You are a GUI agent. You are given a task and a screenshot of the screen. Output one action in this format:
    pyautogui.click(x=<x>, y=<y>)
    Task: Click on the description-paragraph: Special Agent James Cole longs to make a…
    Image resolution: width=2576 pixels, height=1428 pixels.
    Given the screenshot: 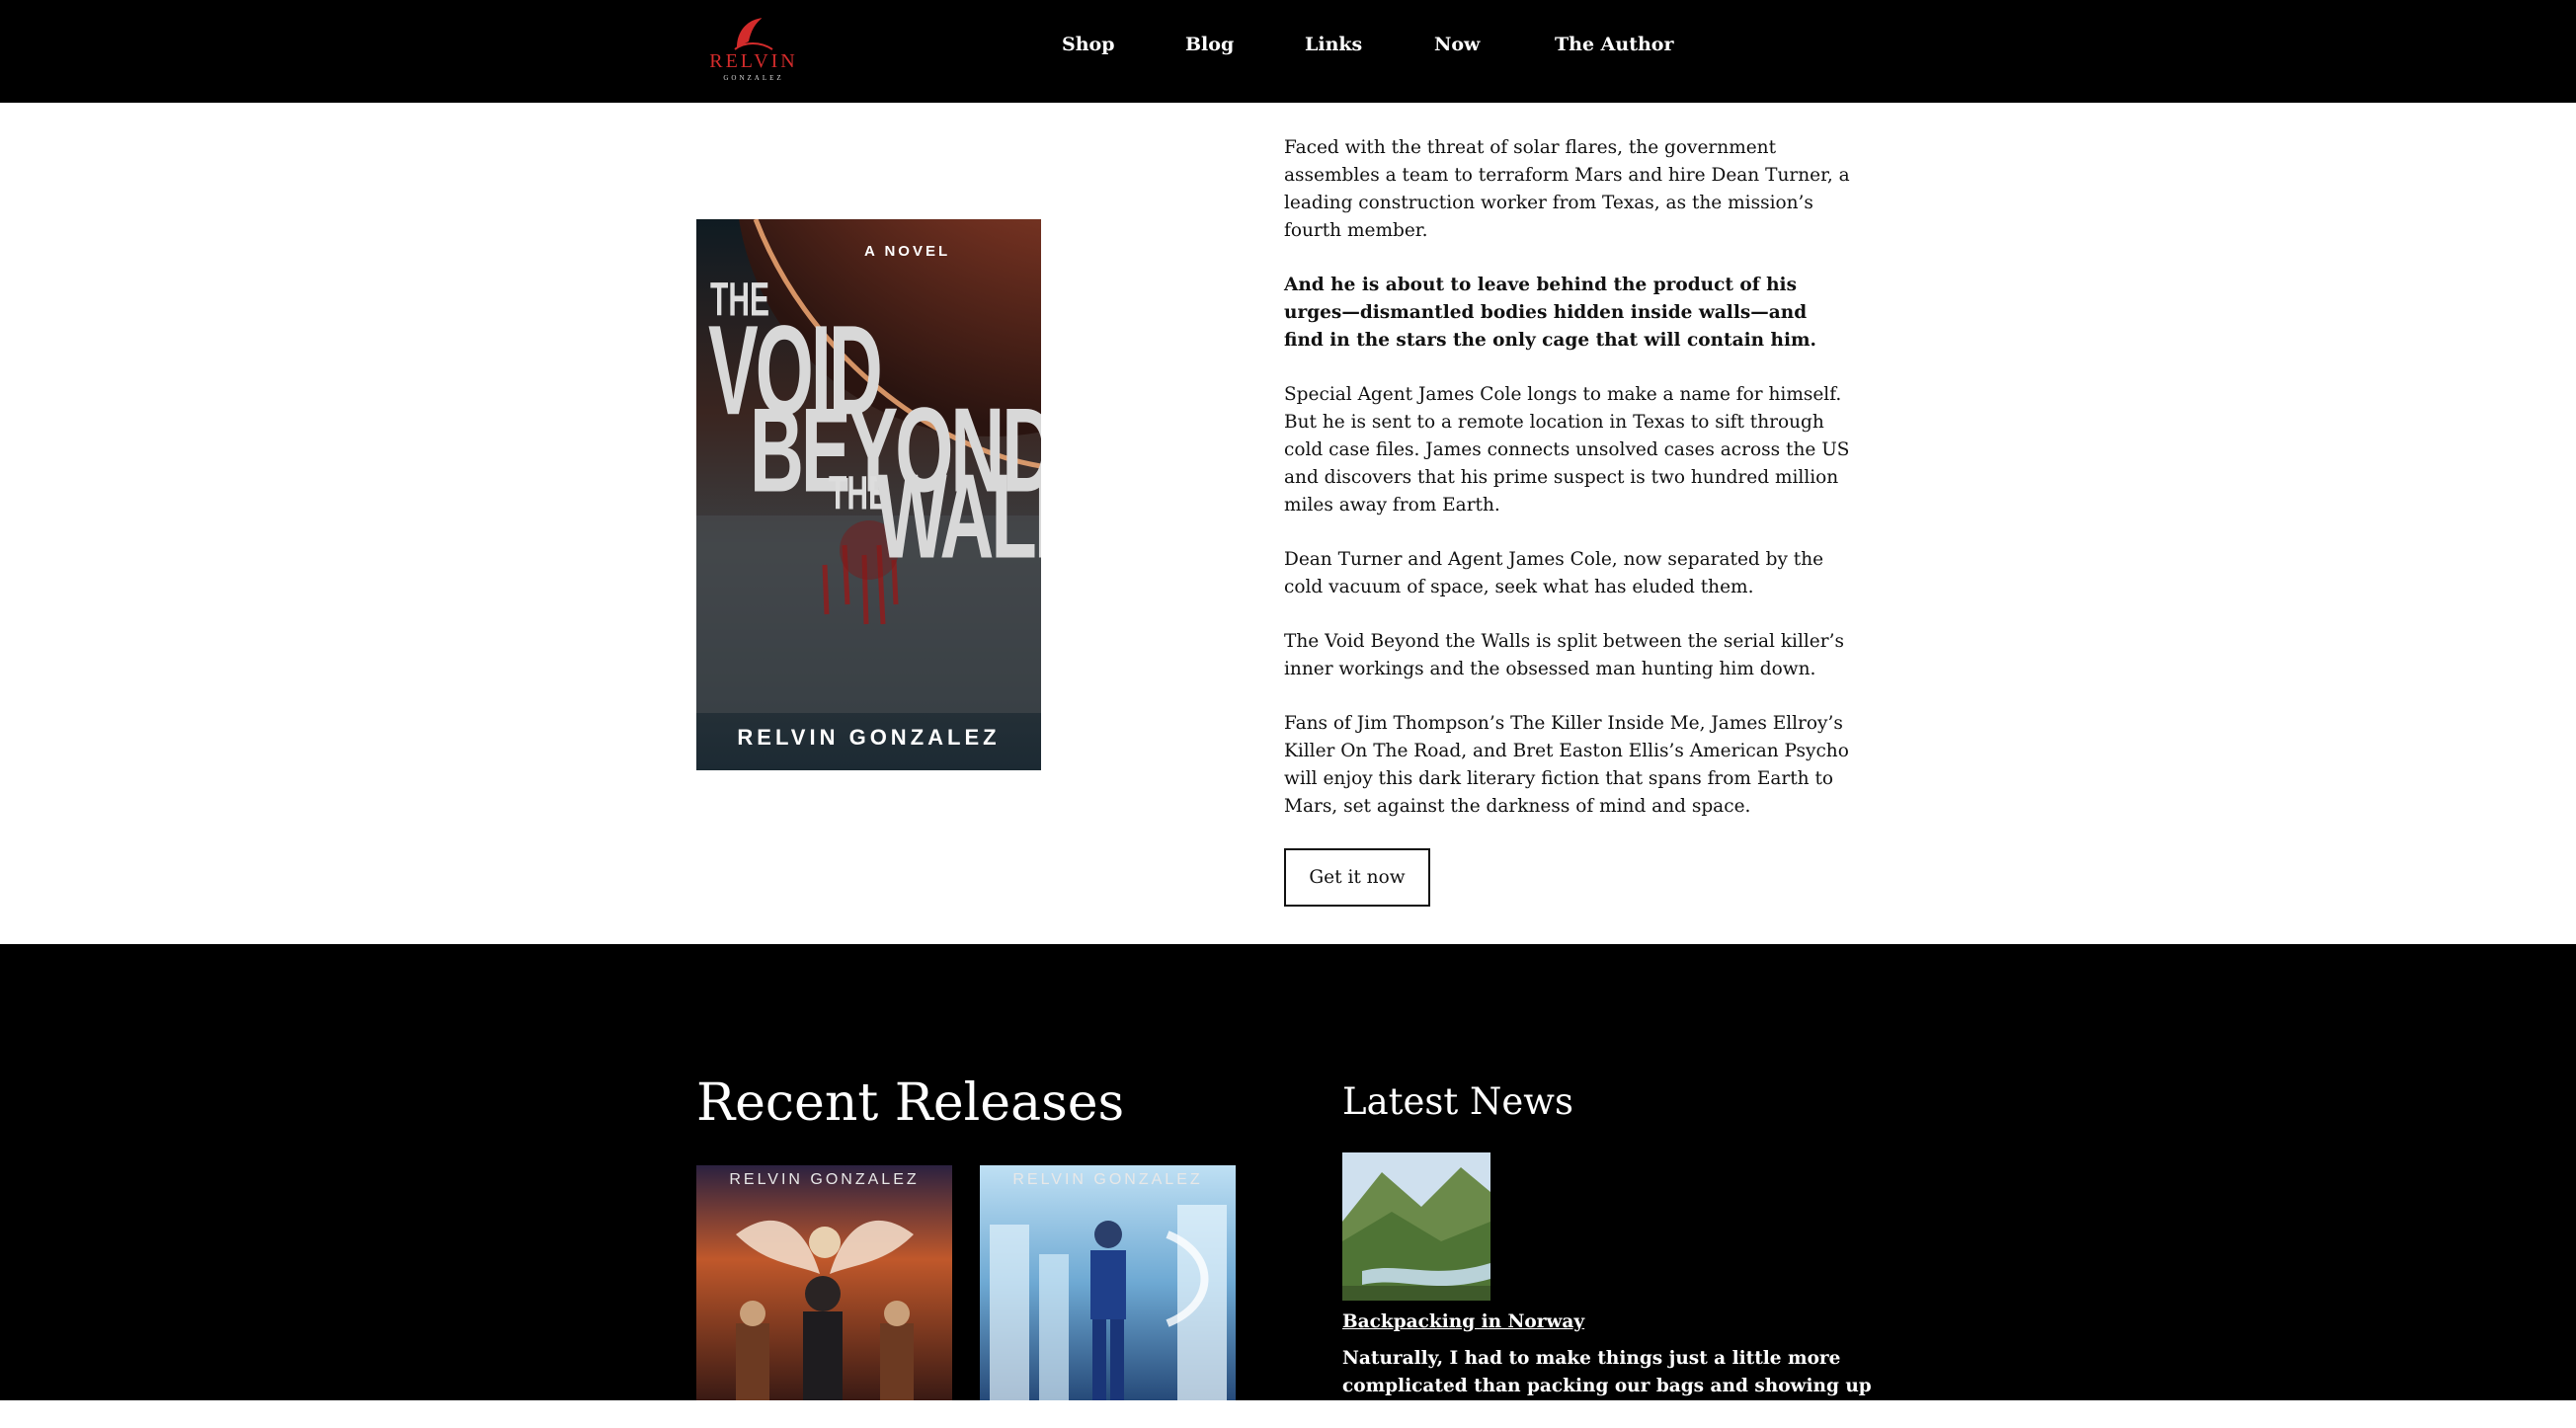 What is the action you would take?
    pyautogui.click(x=1567, y=450)
    